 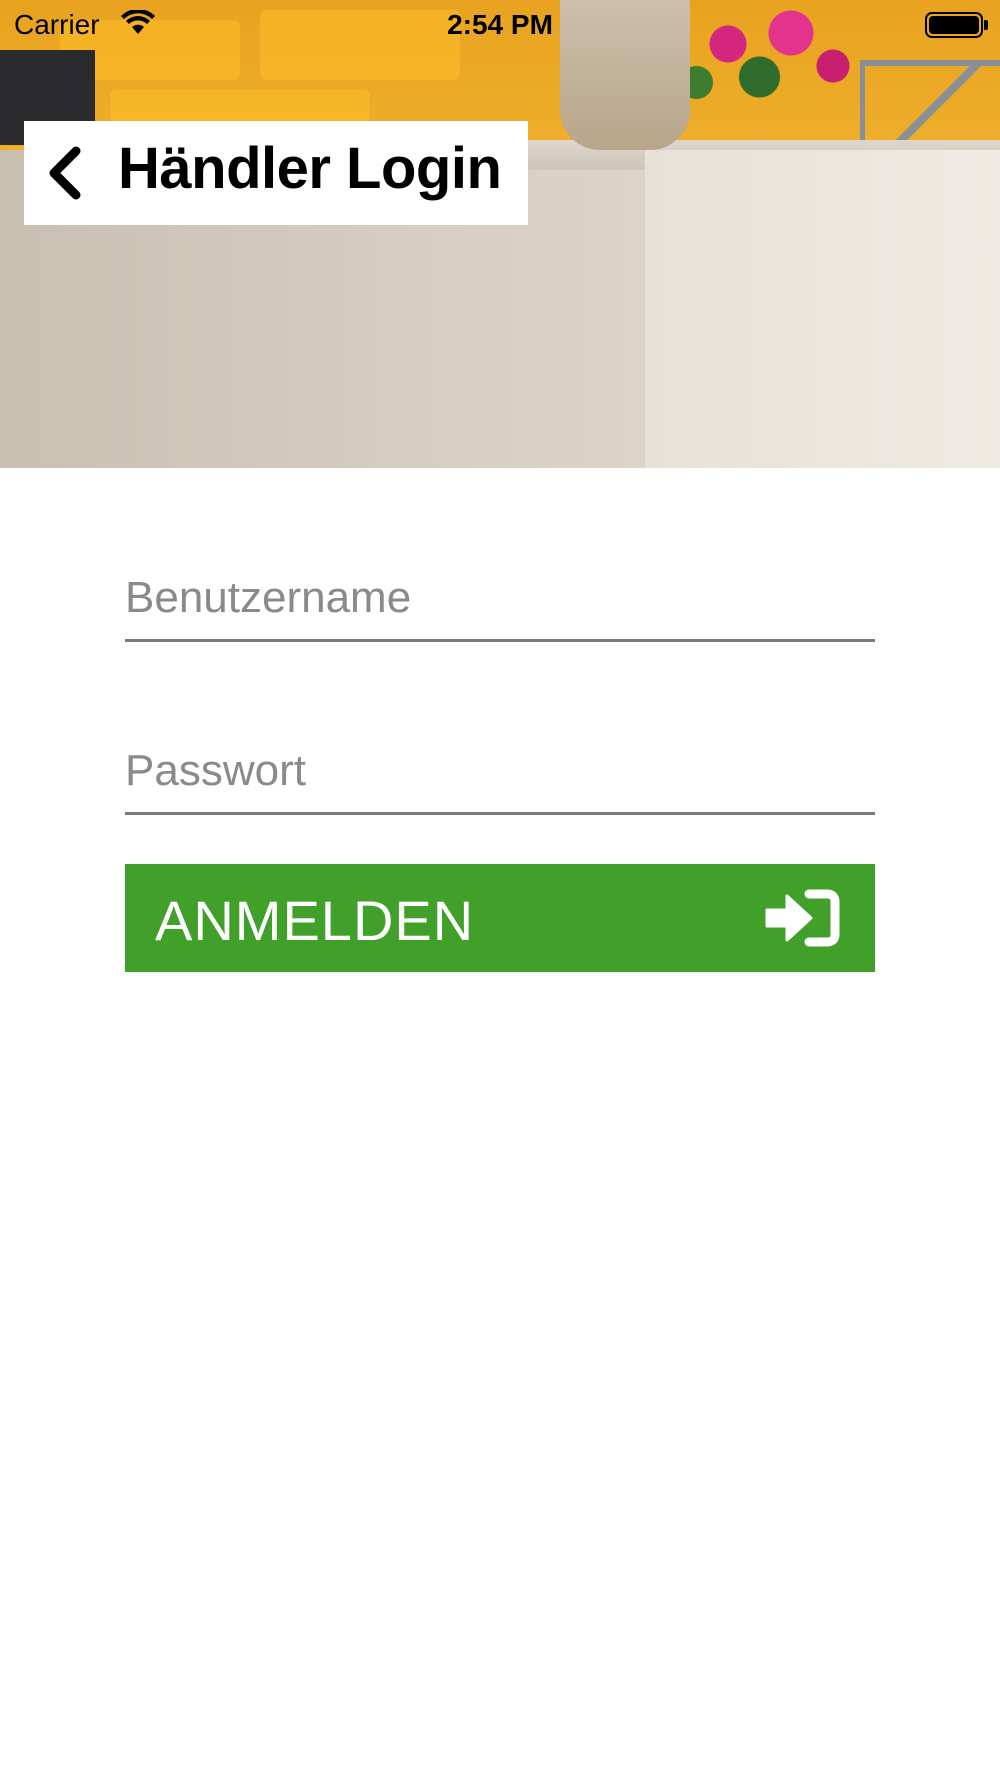 I want to click on battery-icon, so click(x=954, y=25).